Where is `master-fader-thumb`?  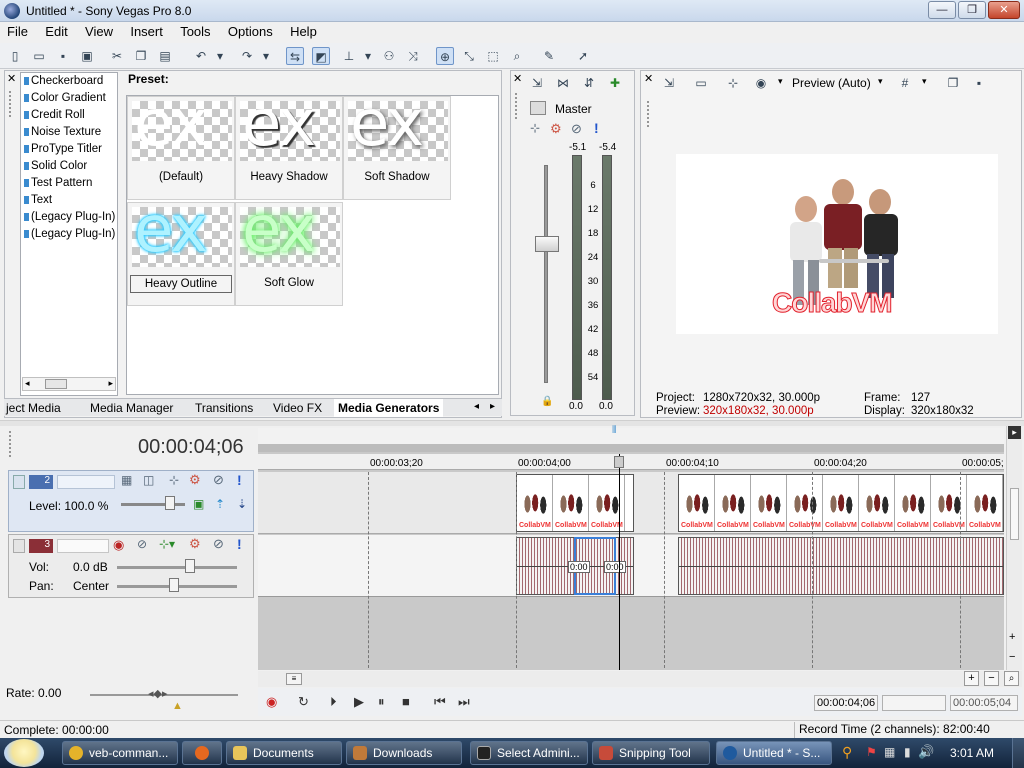 master-fader-thumb is located at coordinates (547, 244).